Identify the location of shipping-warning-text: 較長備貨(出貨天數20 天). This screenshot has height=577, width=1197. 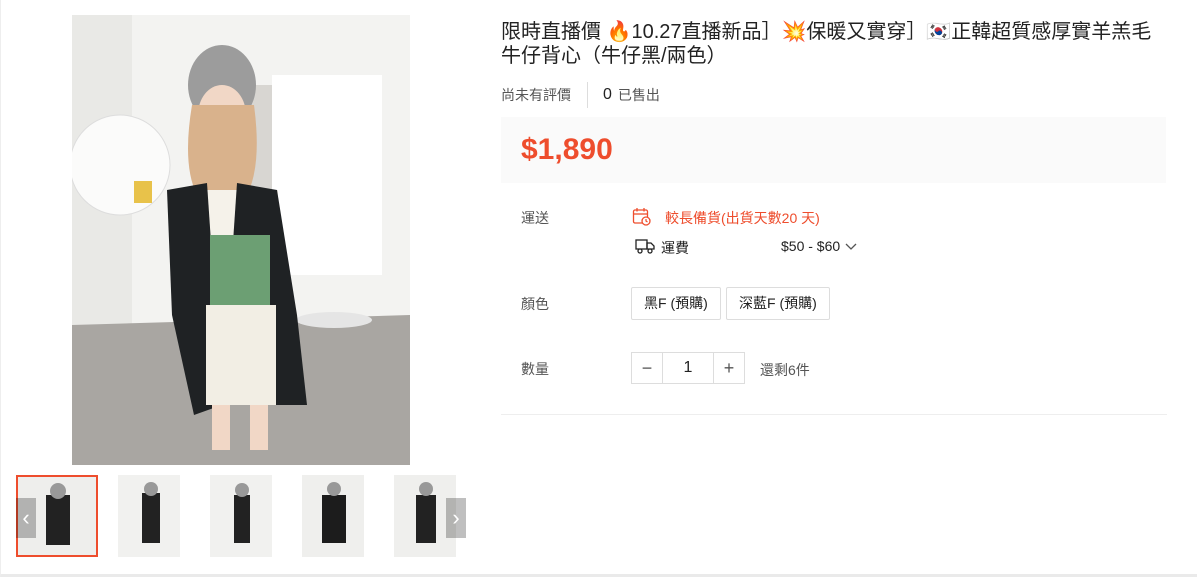
(742, 218).